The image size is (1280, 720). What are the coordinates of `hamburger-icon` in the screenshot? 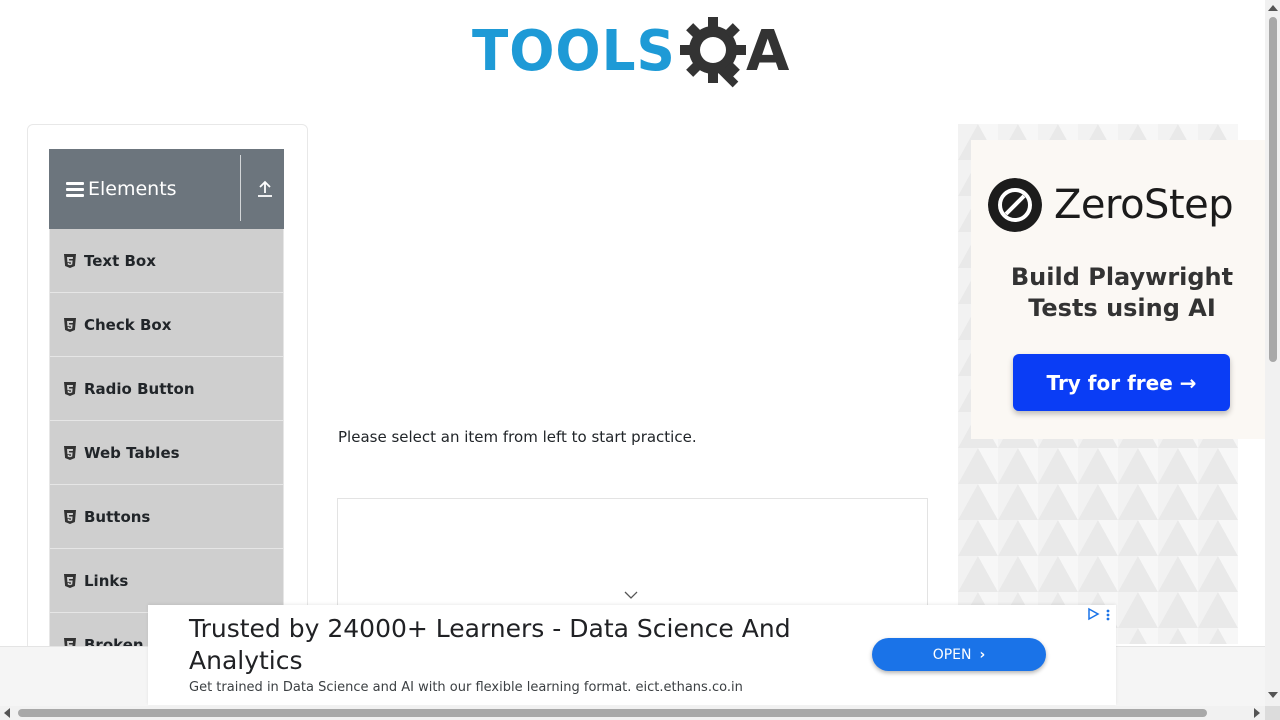 It's located at (75, 189).